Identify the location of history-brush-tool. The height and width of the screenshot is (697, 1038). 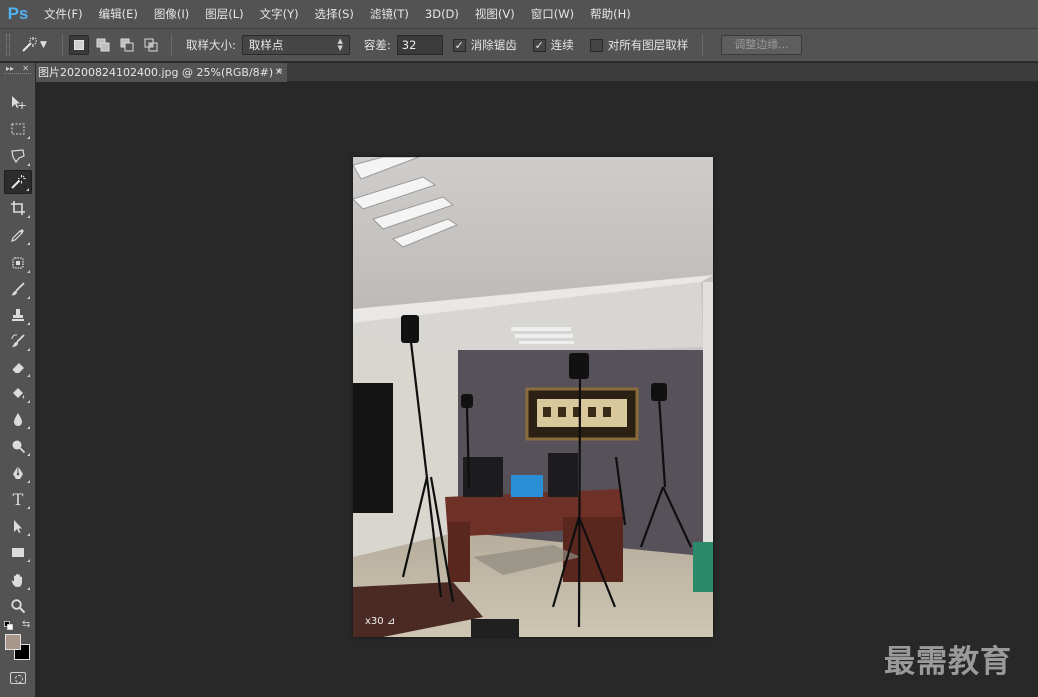
(18, 341).